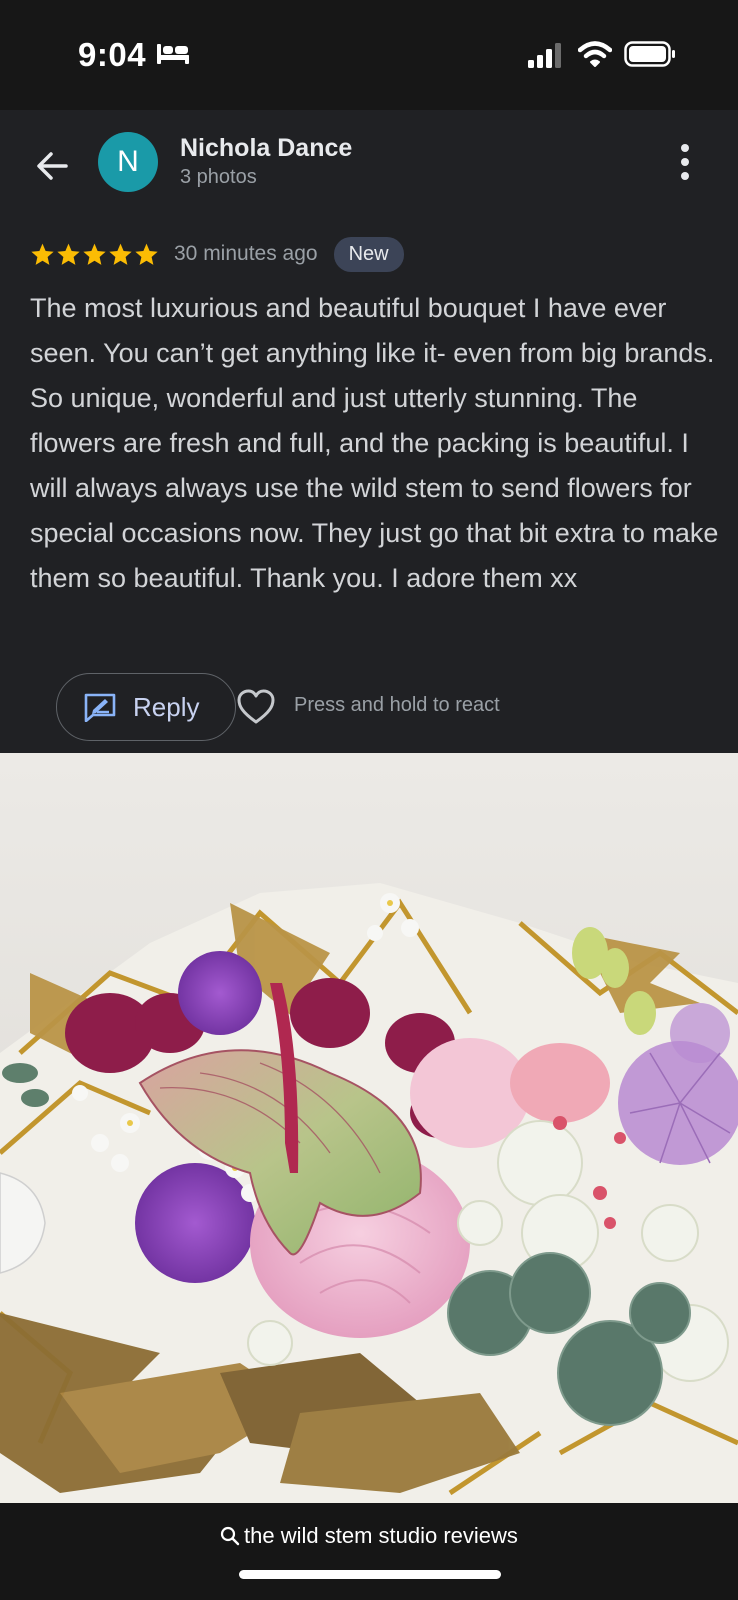  Describe the element at coordinates (100, 707) in the screenshot. I see `reply-icon` at that location.